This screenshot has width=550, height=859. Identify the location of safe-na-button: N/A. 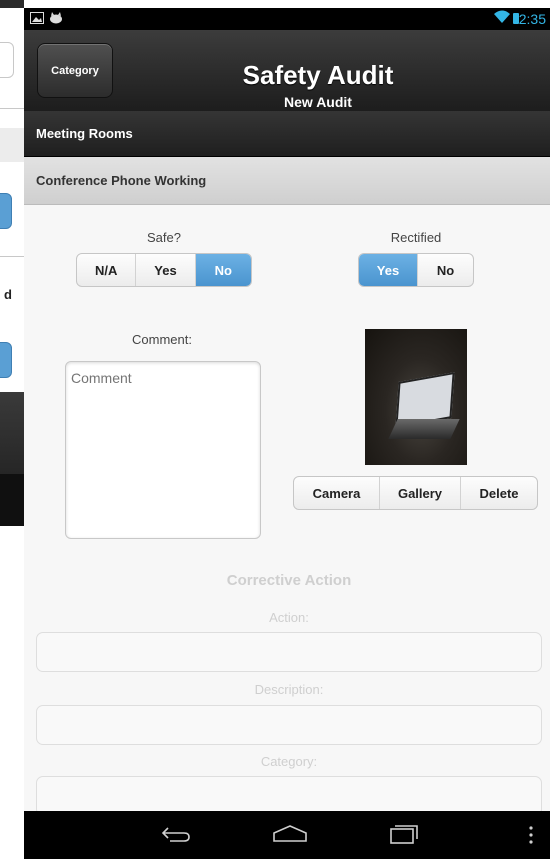
(107, 270).